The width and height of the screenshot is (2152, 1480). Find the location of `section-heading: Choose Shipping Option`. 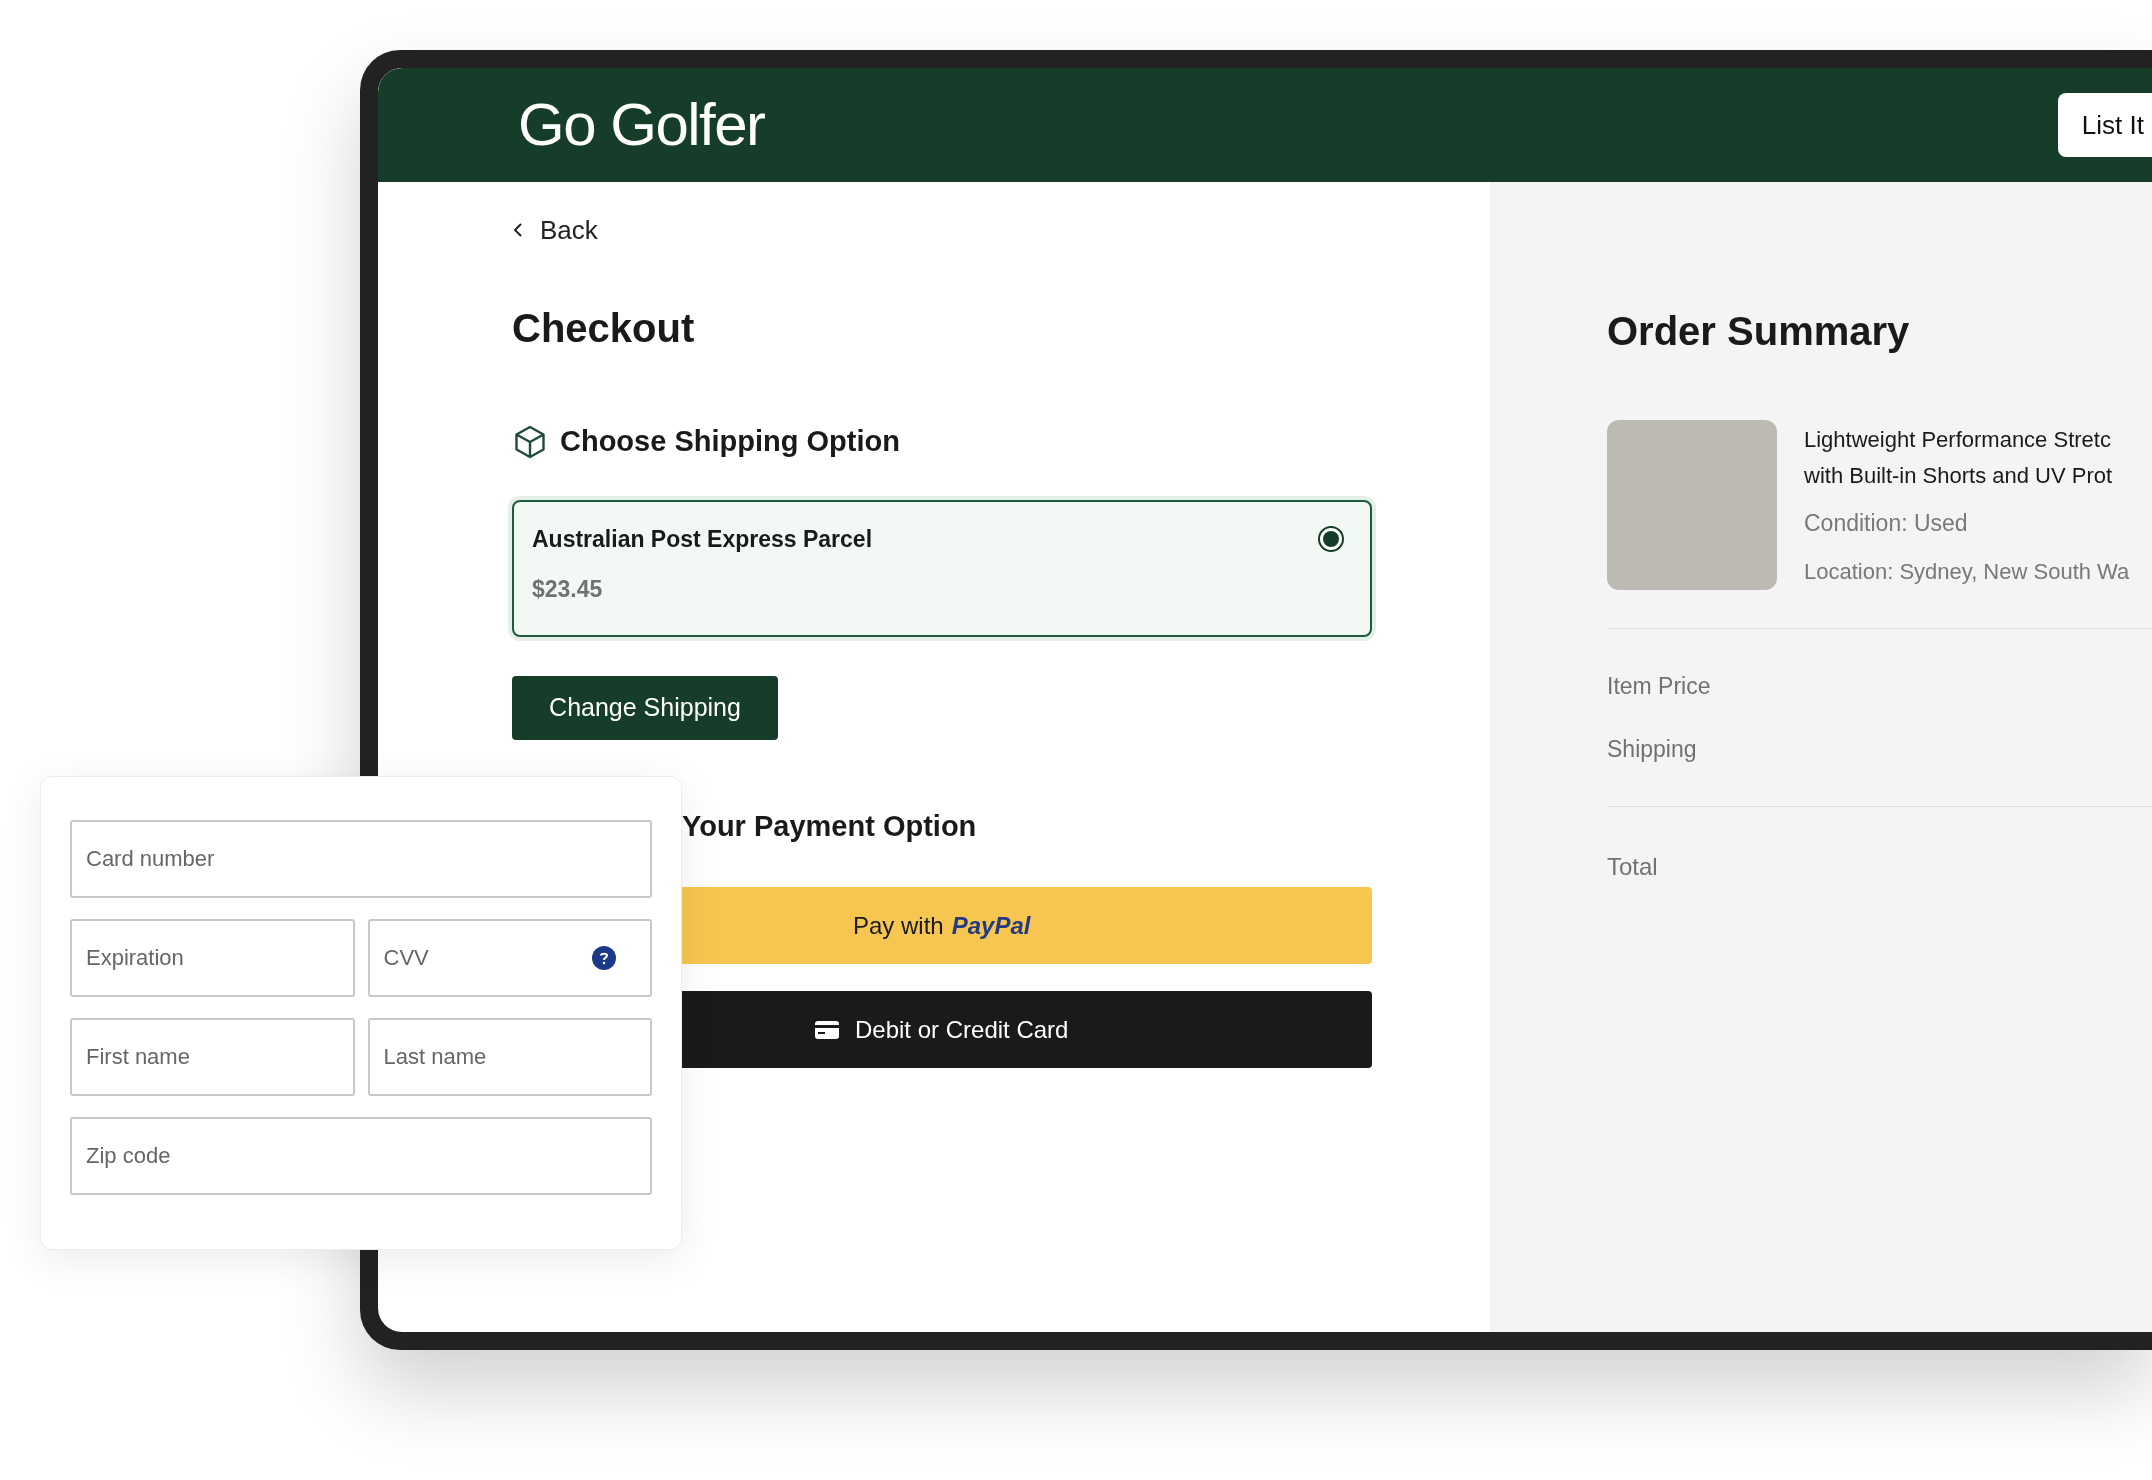

section-heading: Choose Shipping Option is located at coordinates (730, 441).